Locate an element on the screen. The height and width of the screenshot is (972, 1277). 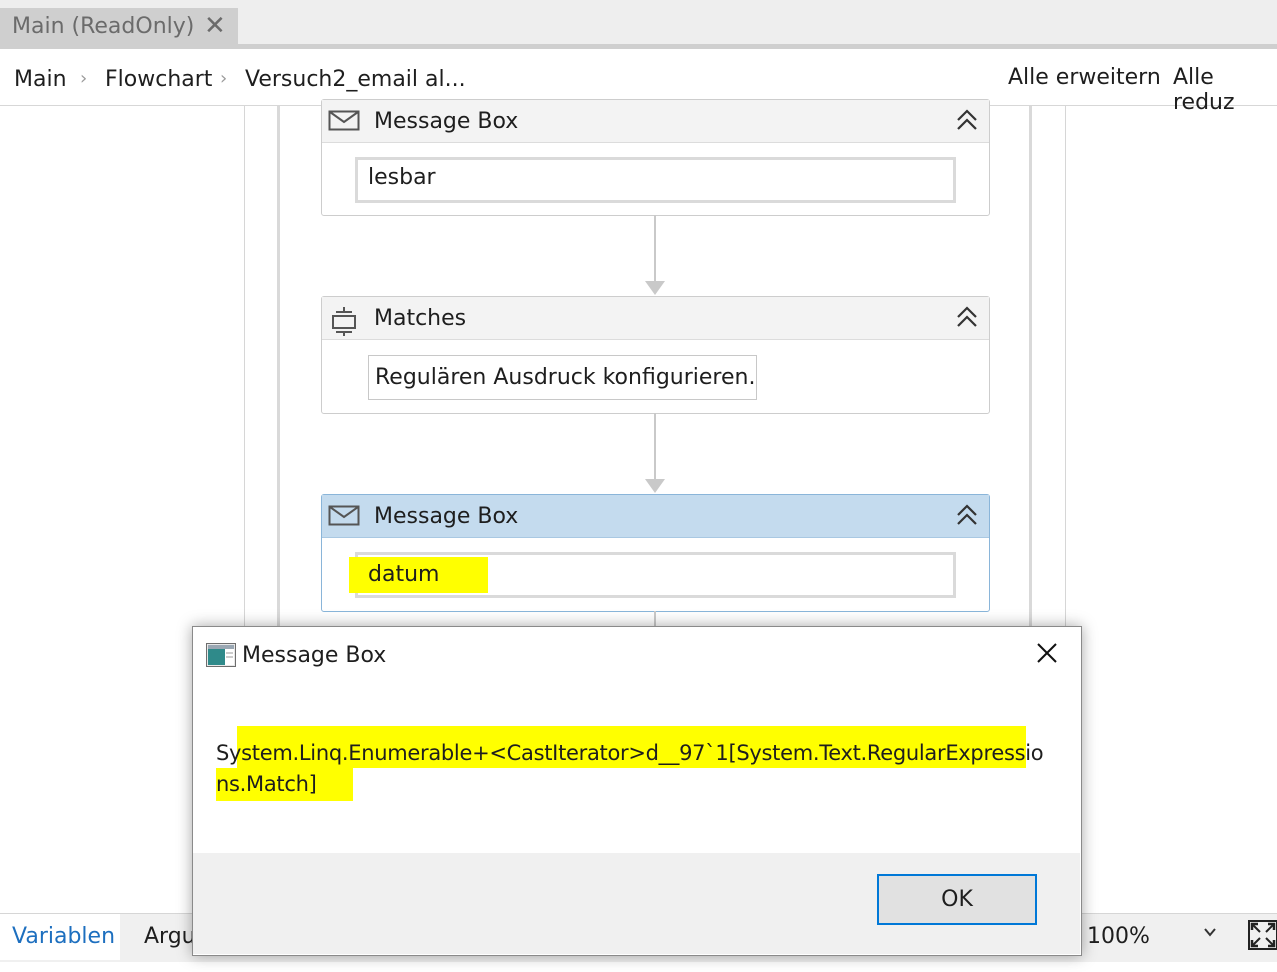
activity-message-box-2: Message Box datum is located at coordinates (655, 553).